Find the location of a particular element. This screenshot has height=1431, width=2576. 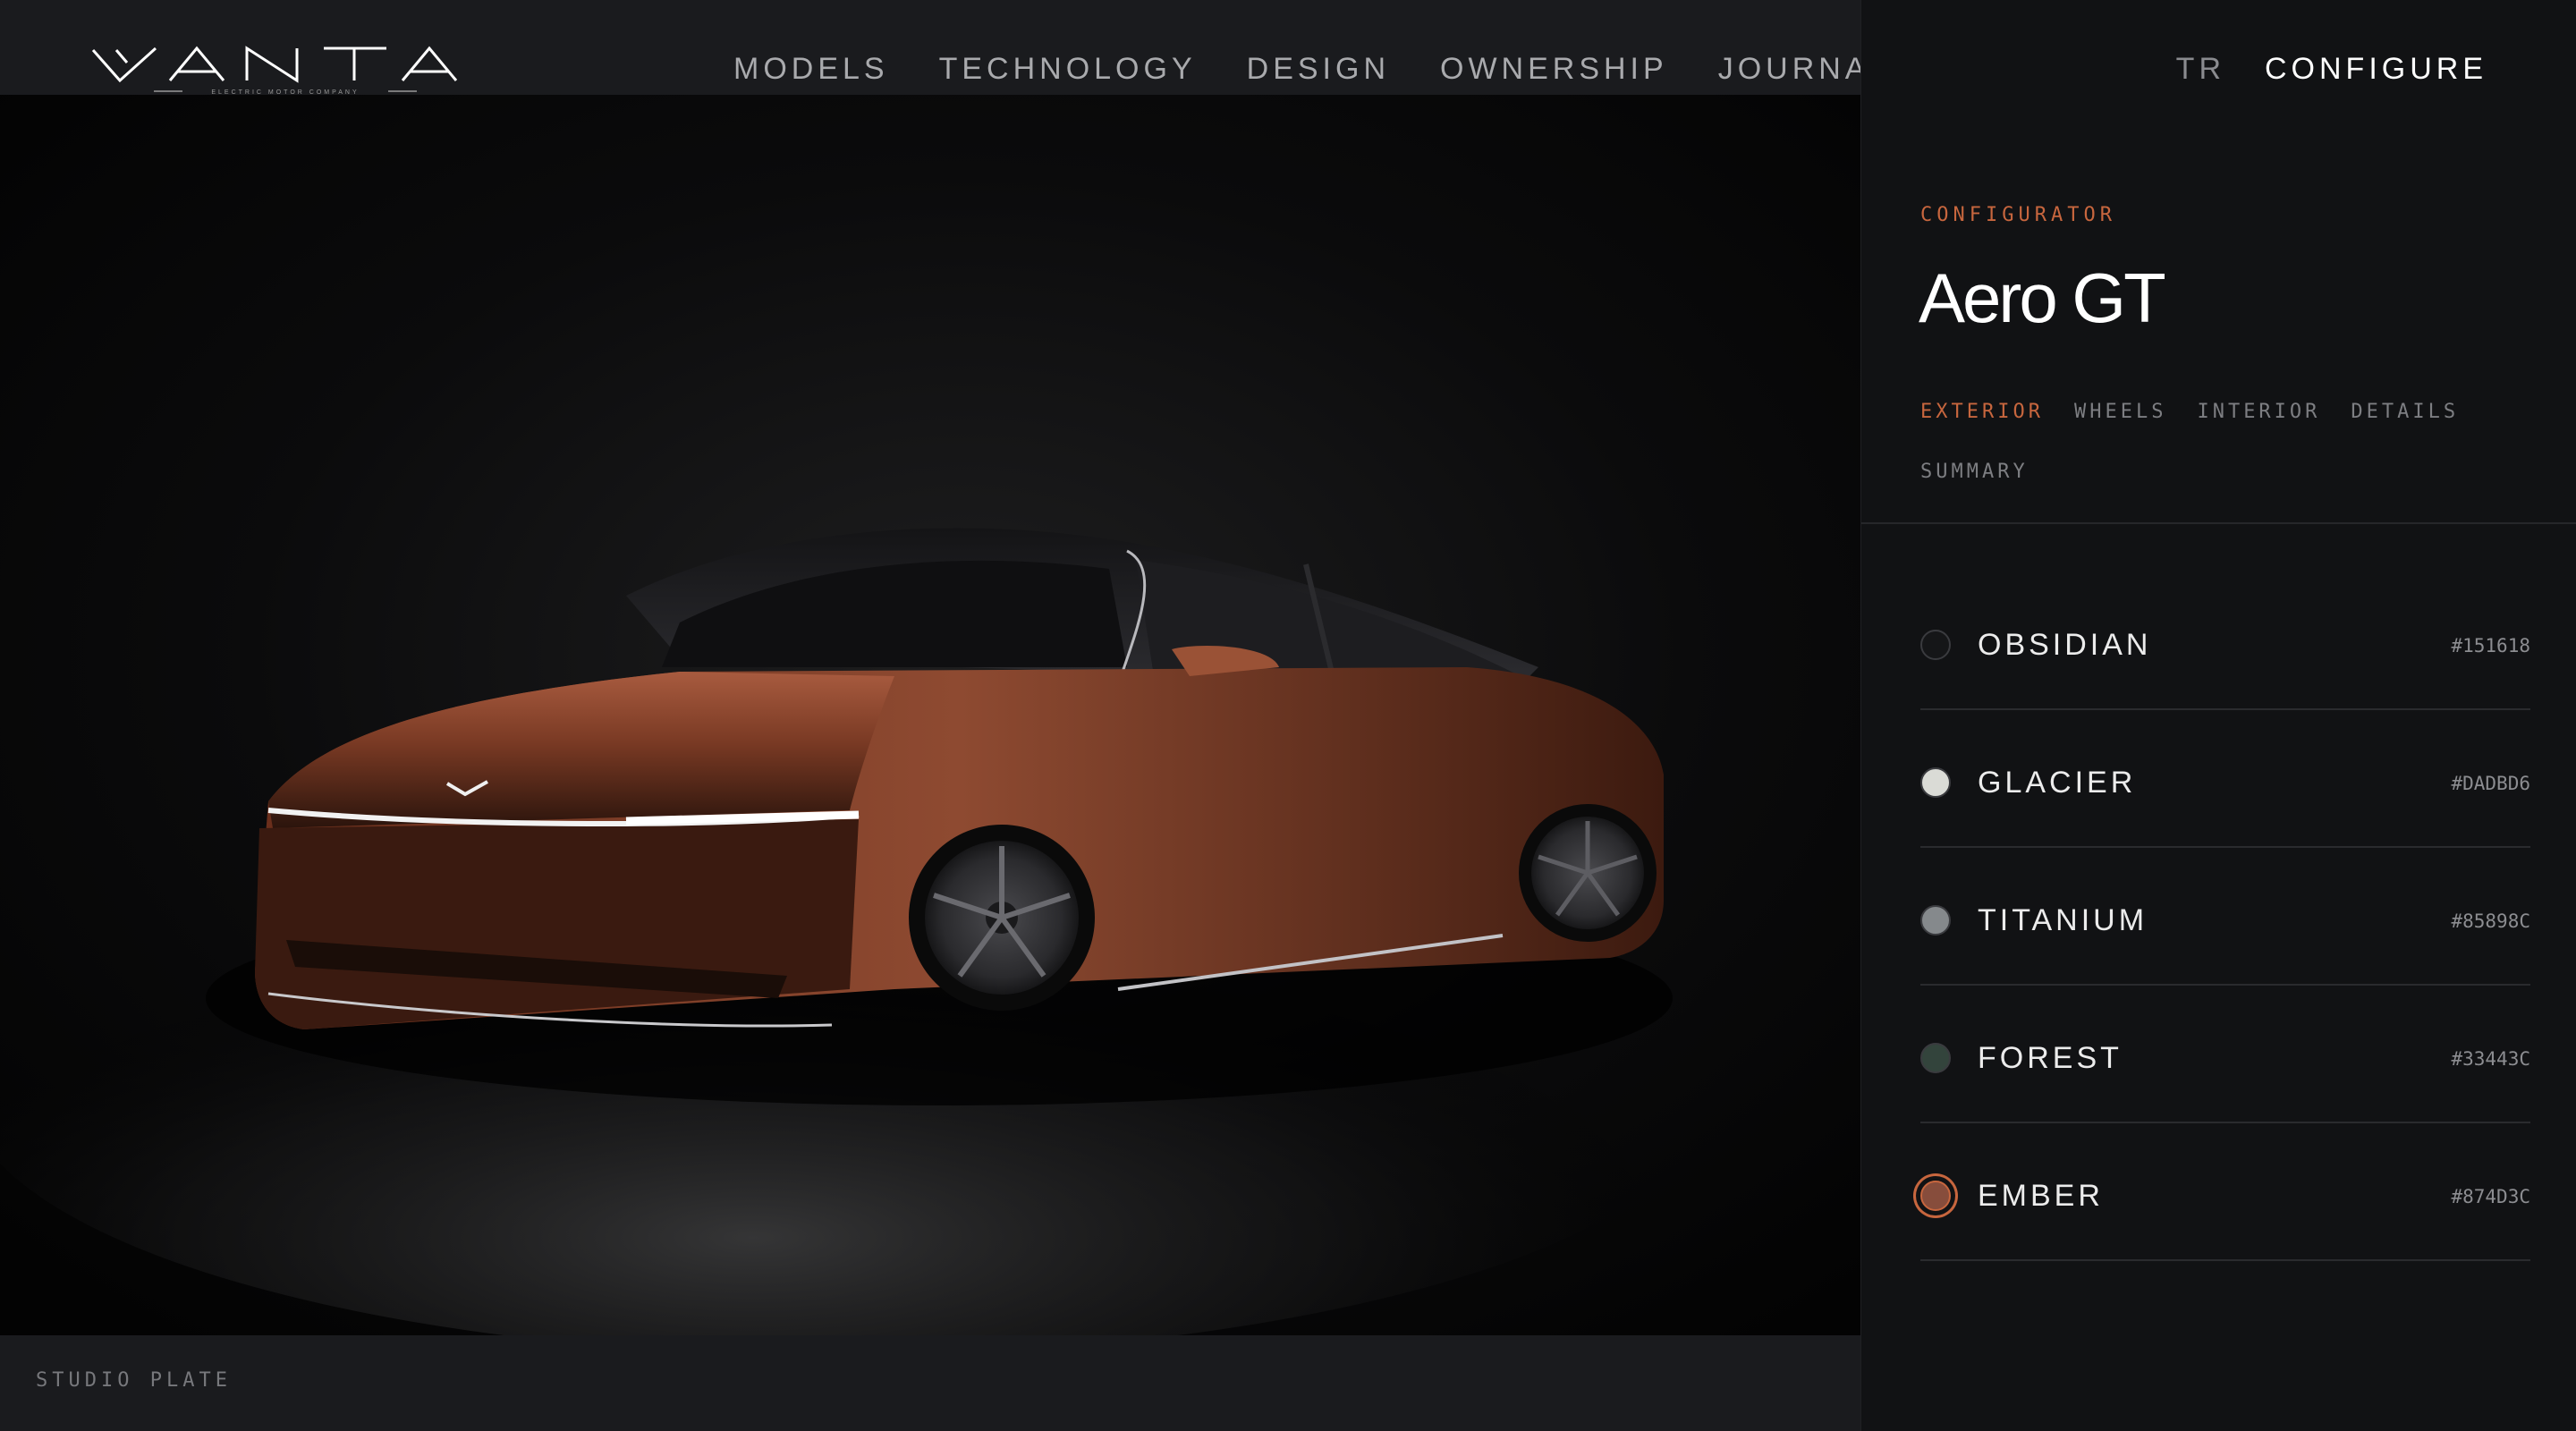

language-switch: TR is located at coordinates (2200, 70).